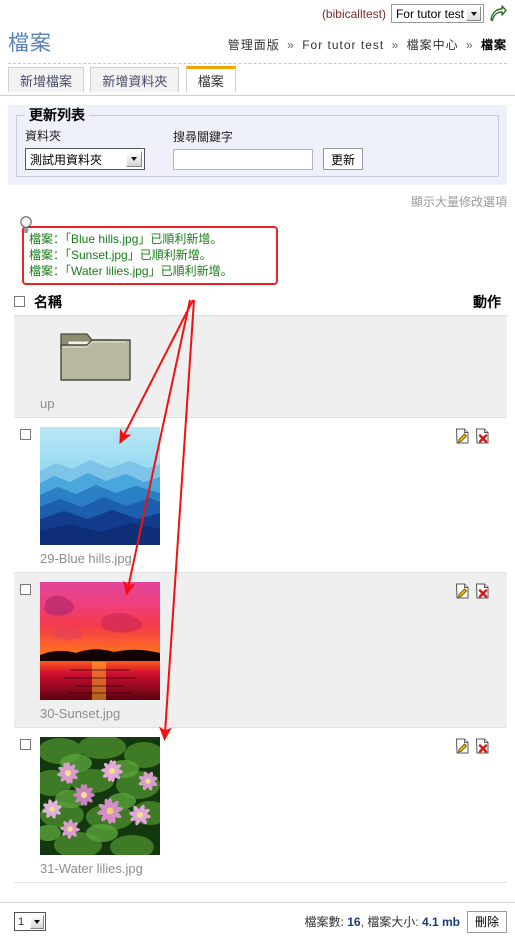 This screenshot has width=515, height=940. I want to click on file-size-value: 4.1 mb, so click(440, 922).